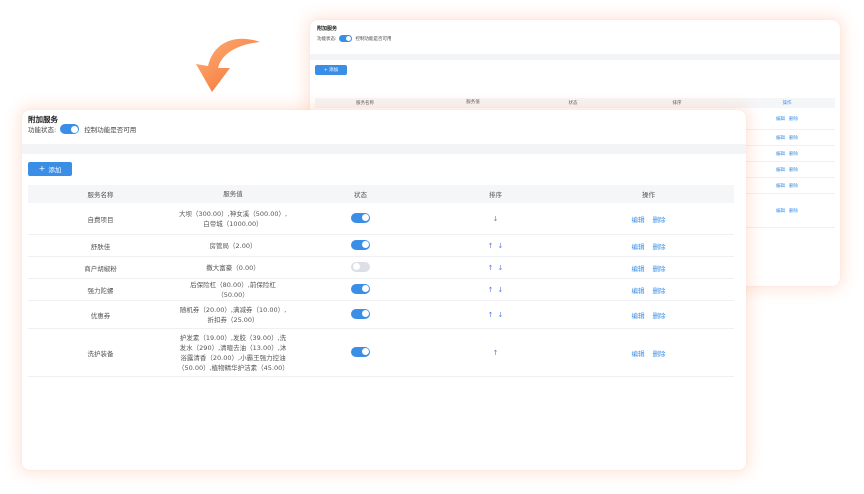 Image resolution: width=864 pixels, height=494 pixels. What do you see at coordinates (473, 102) in the screenshot?
I see `back-header-value: 服务值` at bounding box center [473, 102].